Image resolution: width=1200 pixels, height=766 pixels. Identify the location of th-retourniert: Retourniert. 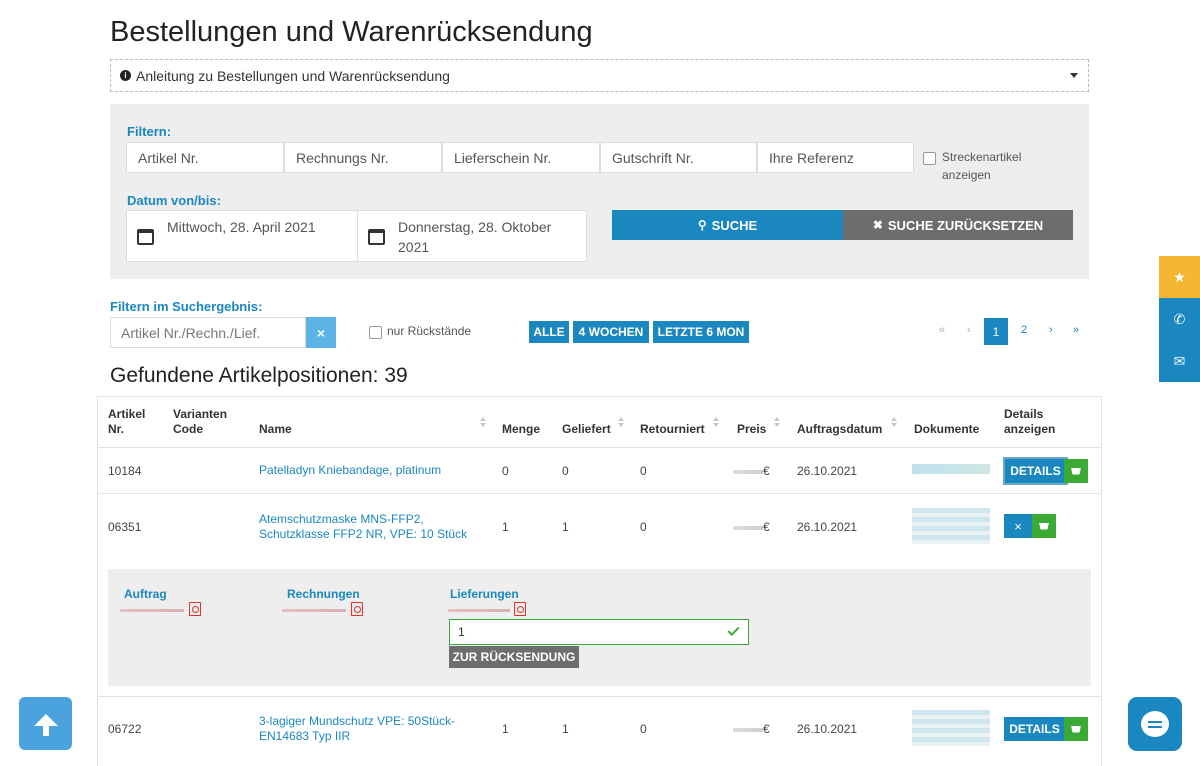
(672, 429).